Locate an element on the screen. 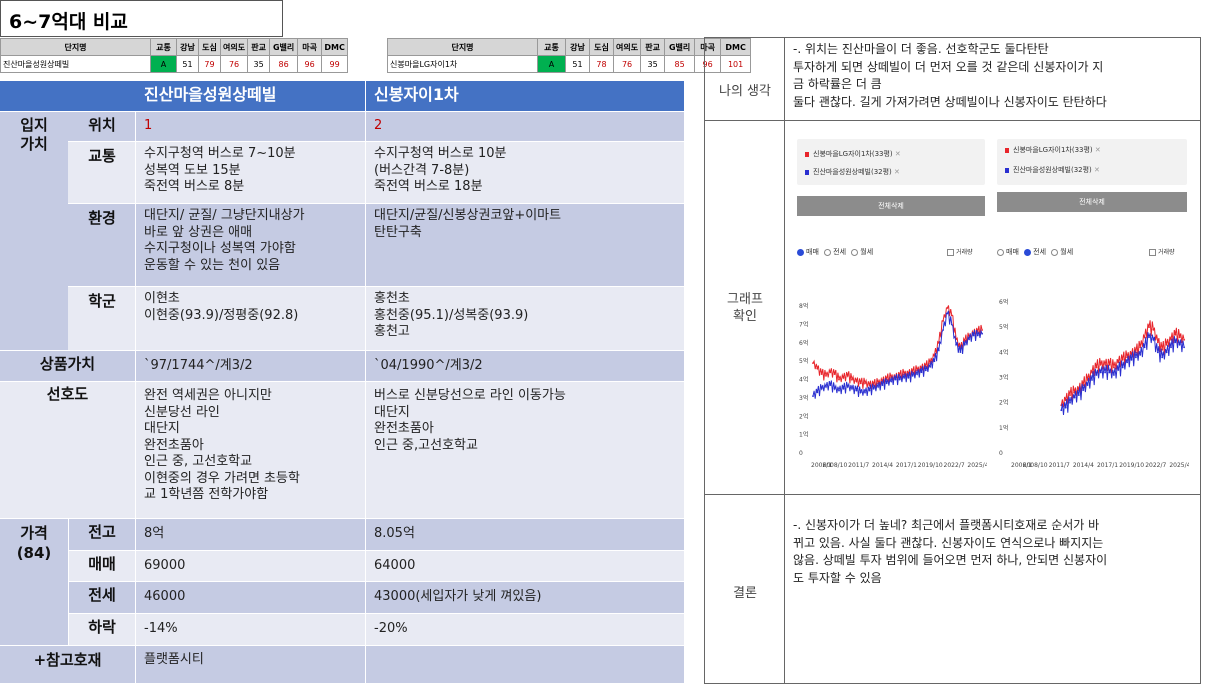 The image size is (1216, 684). x-tick-label: 2022/7 is located at coordinates (954, 465).